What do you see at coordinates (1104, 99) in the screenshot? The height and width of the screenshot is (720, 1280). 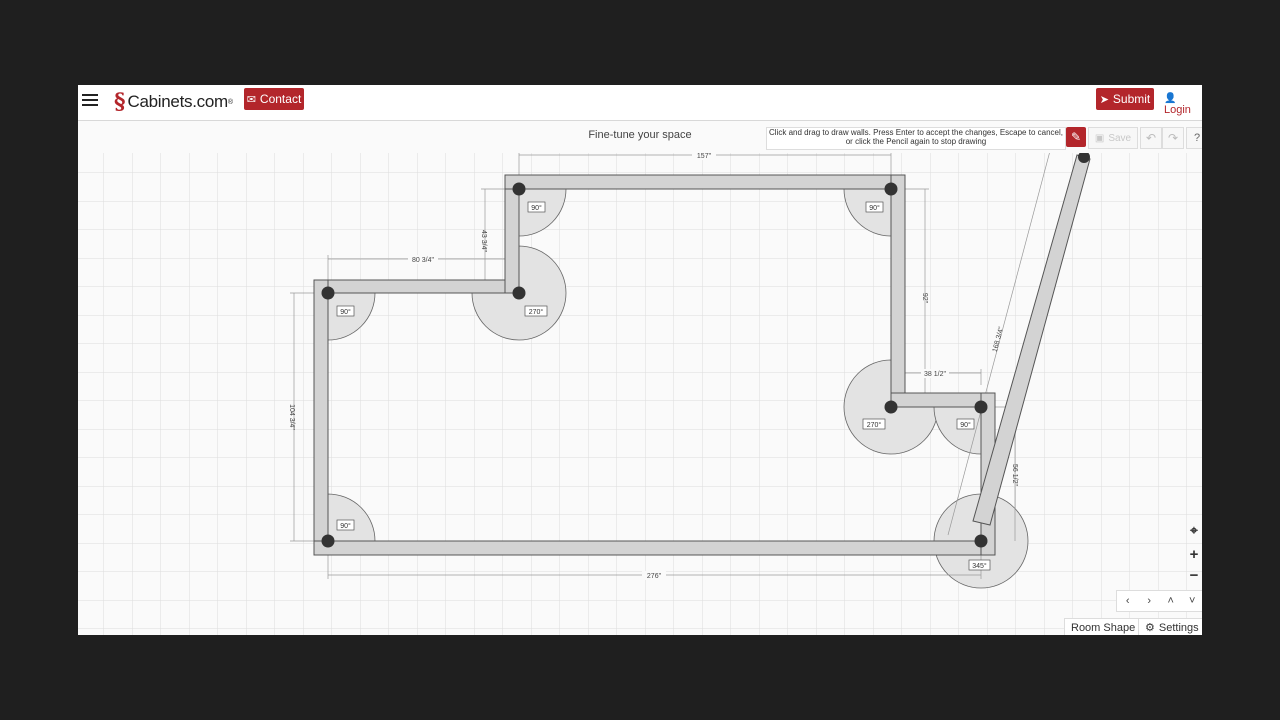 I see `paper-plane-icon: ➤` at bounding box center [1104, 99].